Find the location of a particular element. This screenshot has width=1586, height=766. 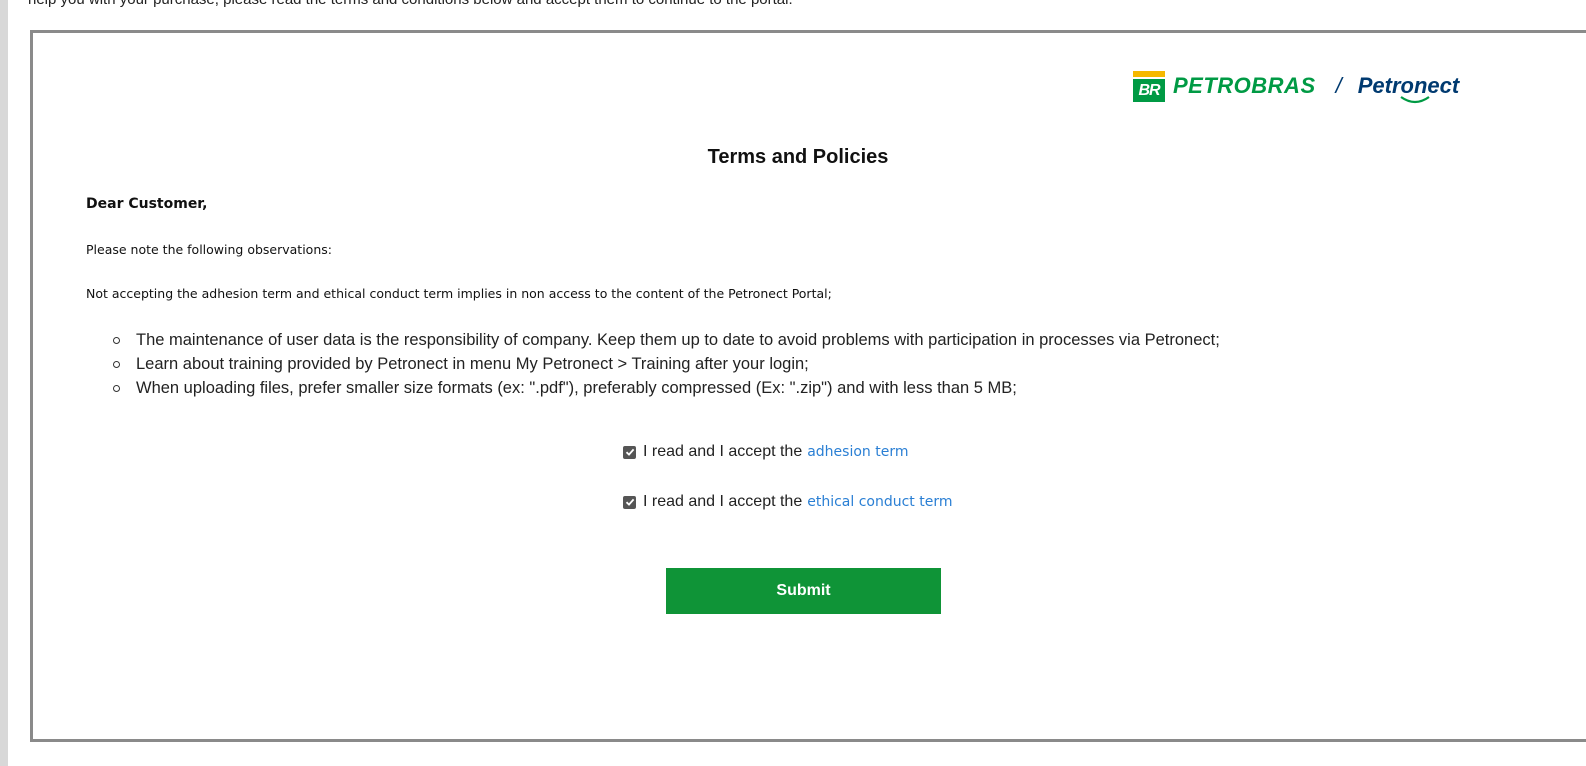

ethical-conduct-term-link: ethical conduct term is located at coordinates (879, 502).